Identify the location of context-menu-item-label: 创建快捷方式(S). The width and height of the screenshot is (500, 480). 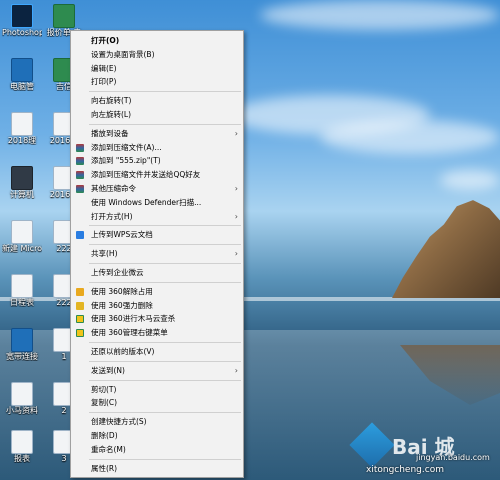
(119, 422).